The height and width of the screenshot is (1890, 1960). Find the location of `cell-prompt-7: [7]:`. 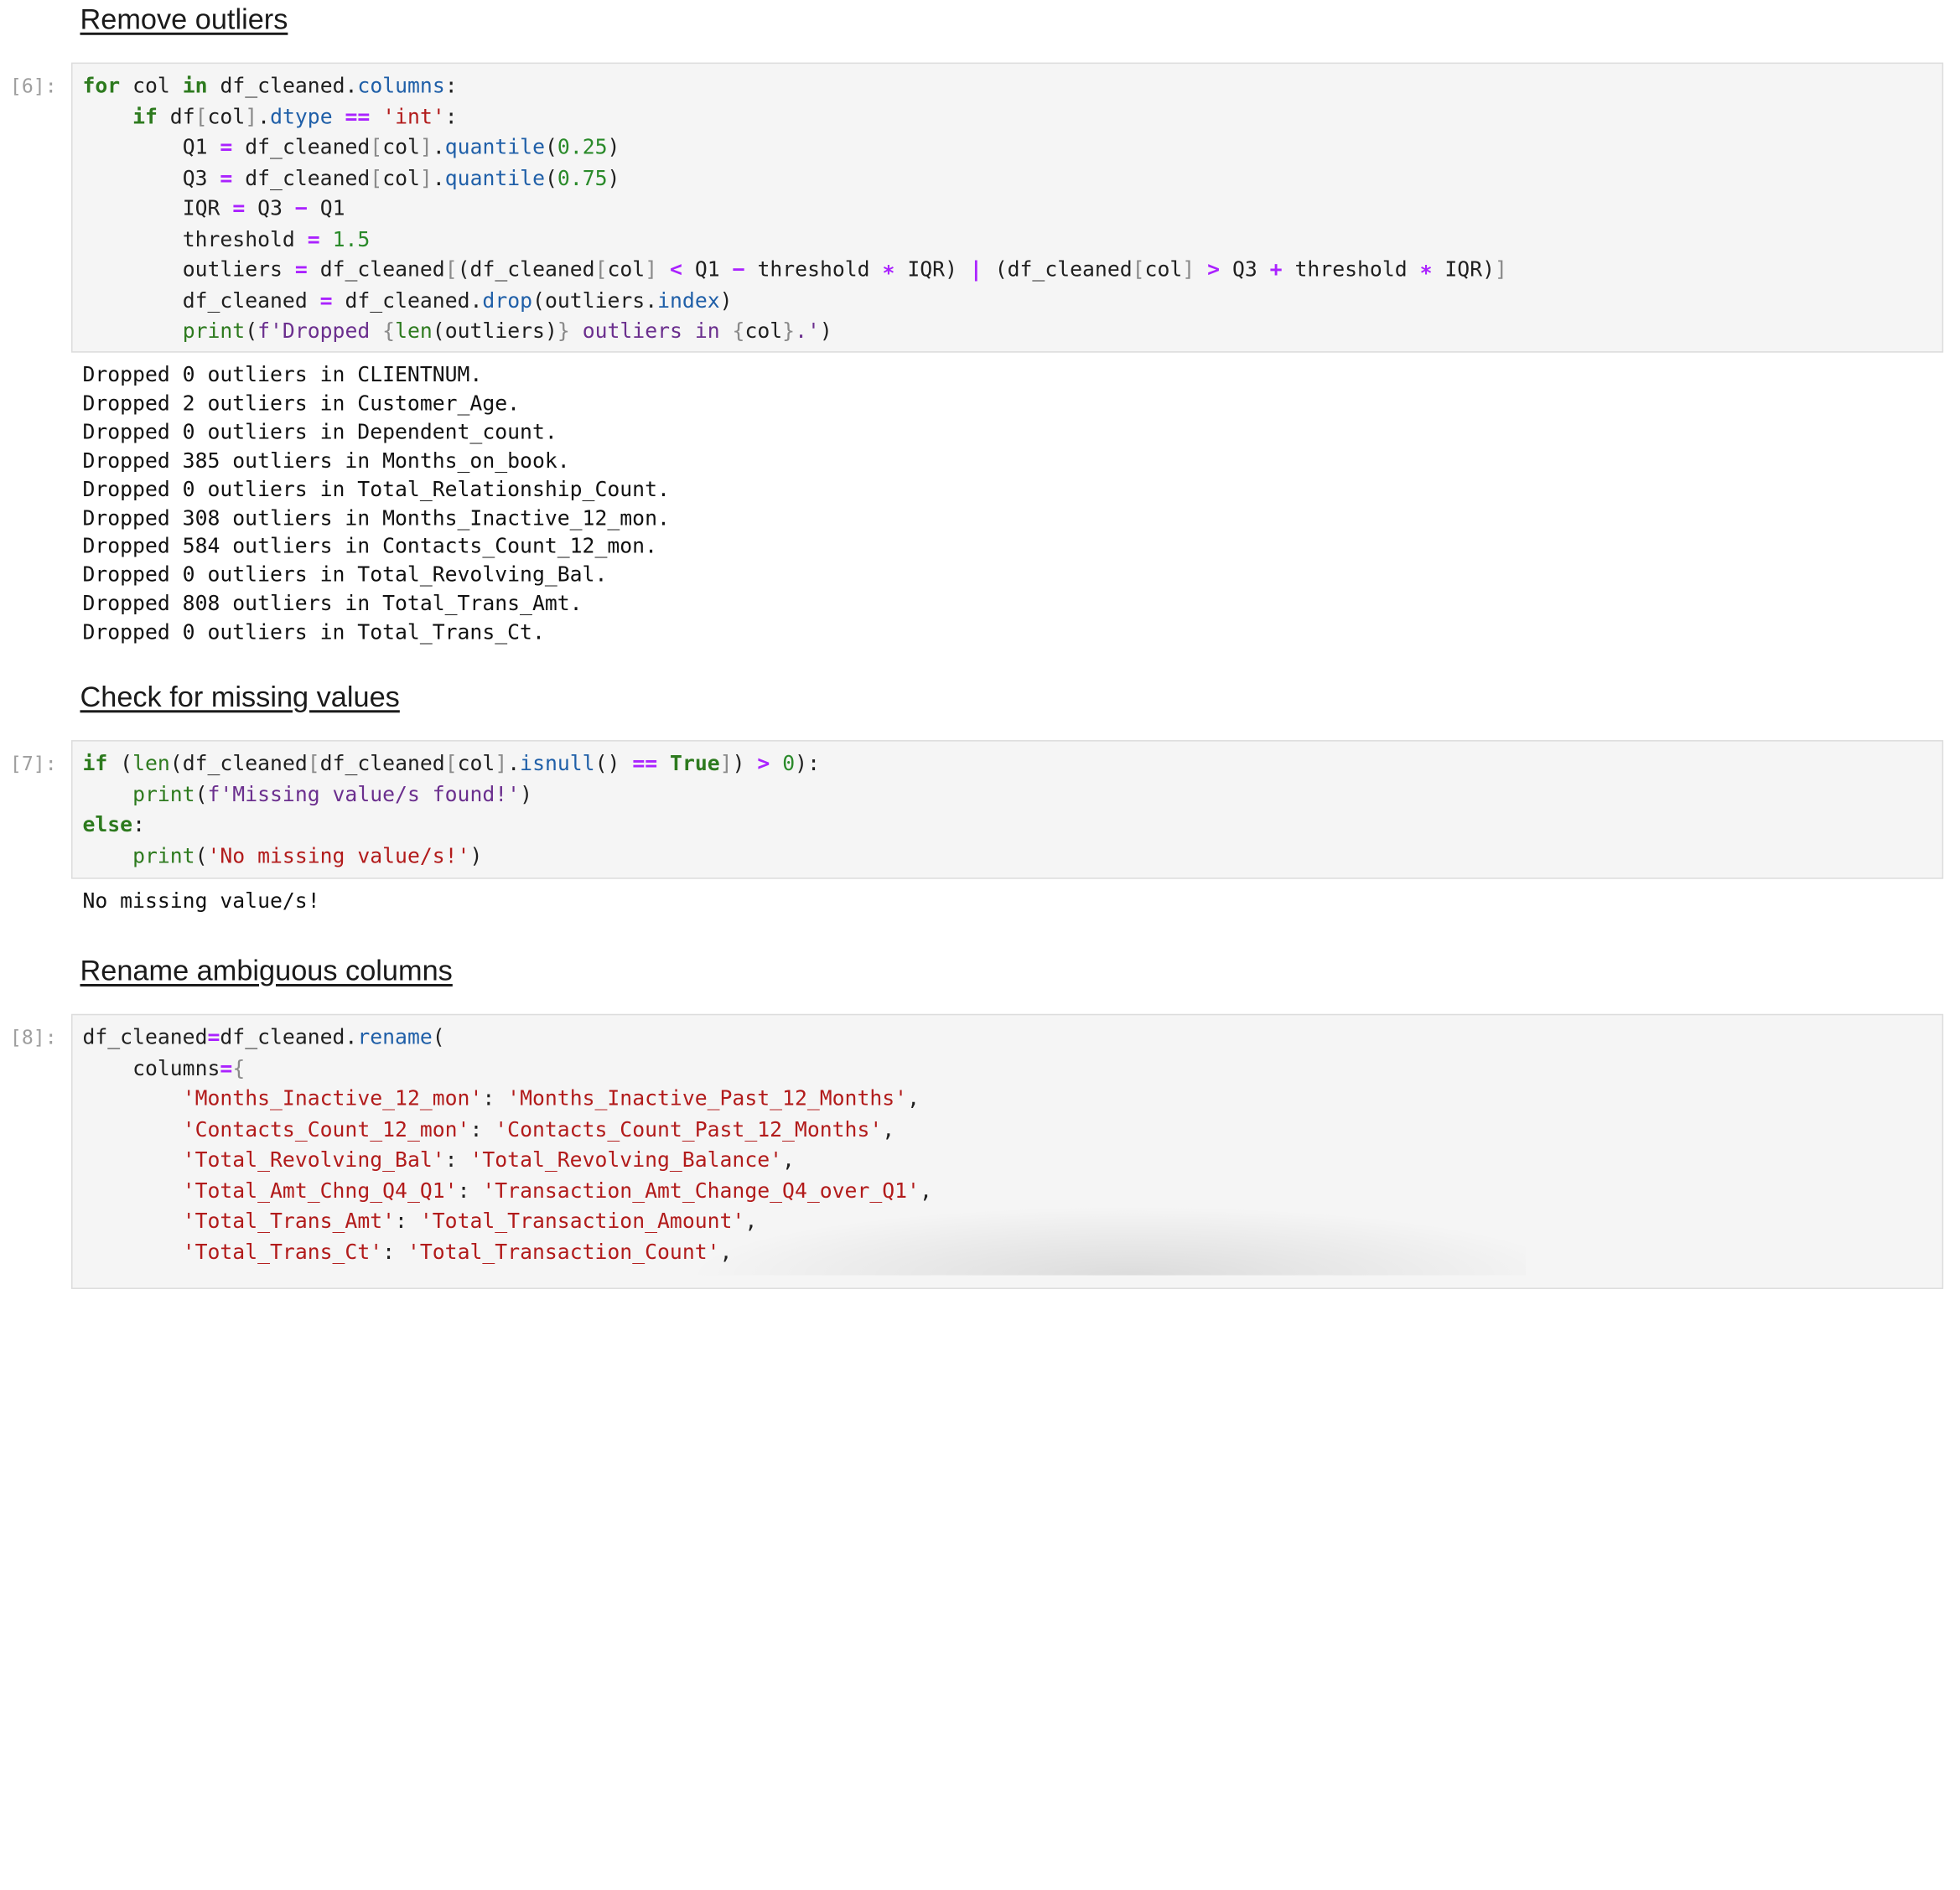

cell-prompt-7: [7]: is located at coordinates (33, 764).